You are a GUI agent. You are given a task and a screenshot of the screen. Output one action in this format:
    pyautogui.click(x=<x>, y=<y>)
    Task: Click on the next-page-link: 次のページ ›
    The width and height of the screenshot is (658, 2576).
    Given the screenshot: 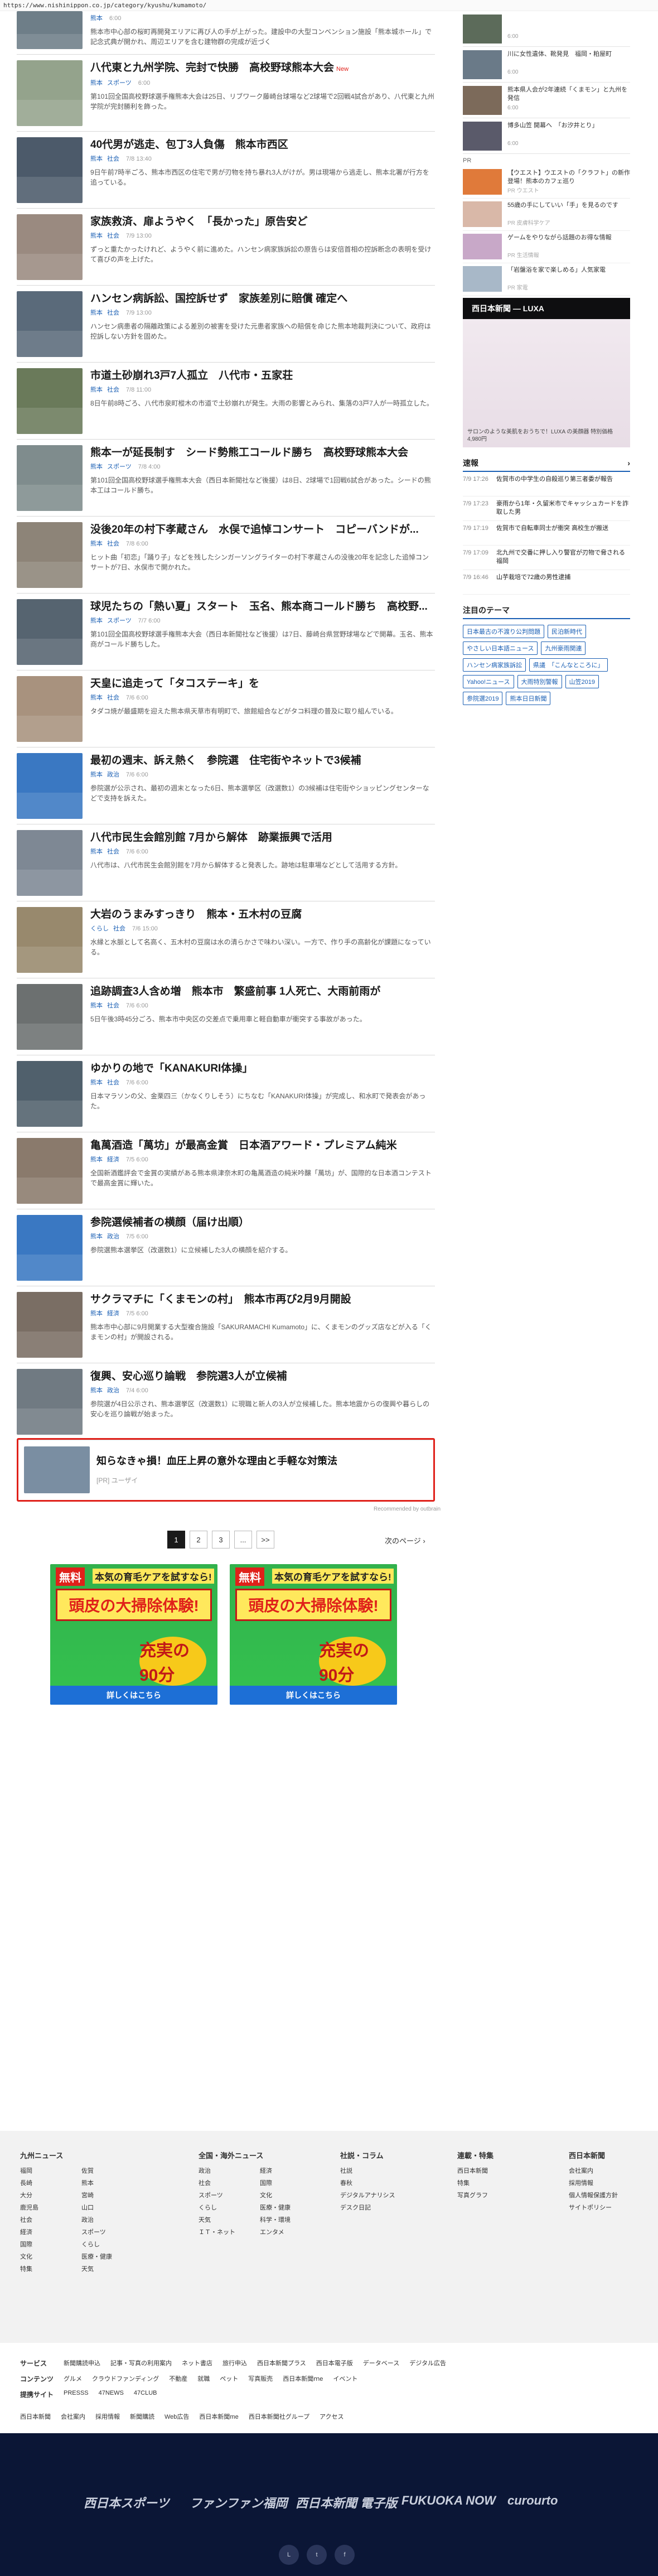 What is the action you would take?
    pyautogui.click(x=405, y=1540)
    